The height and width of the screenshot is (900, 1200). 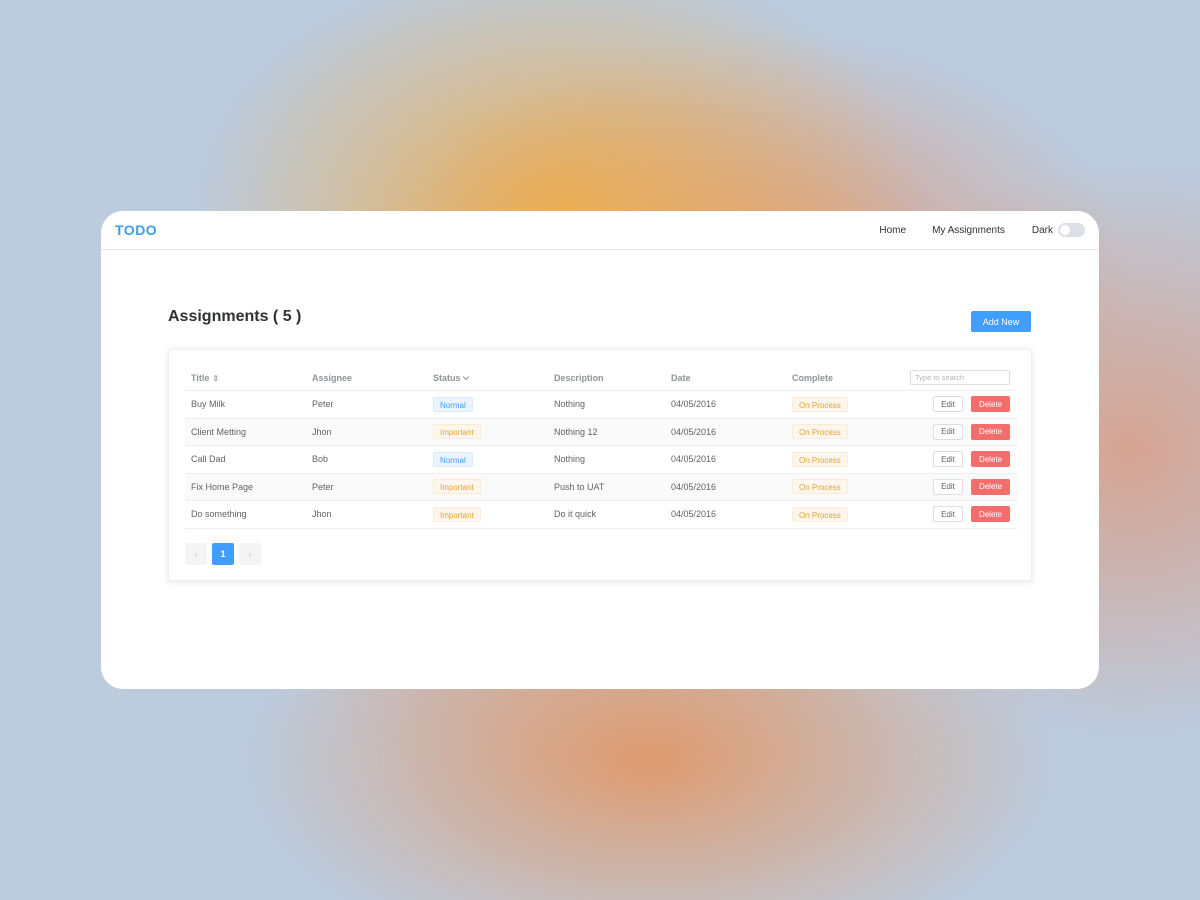 I want to click on column-header-description: Description, so click(x=579, y=377).